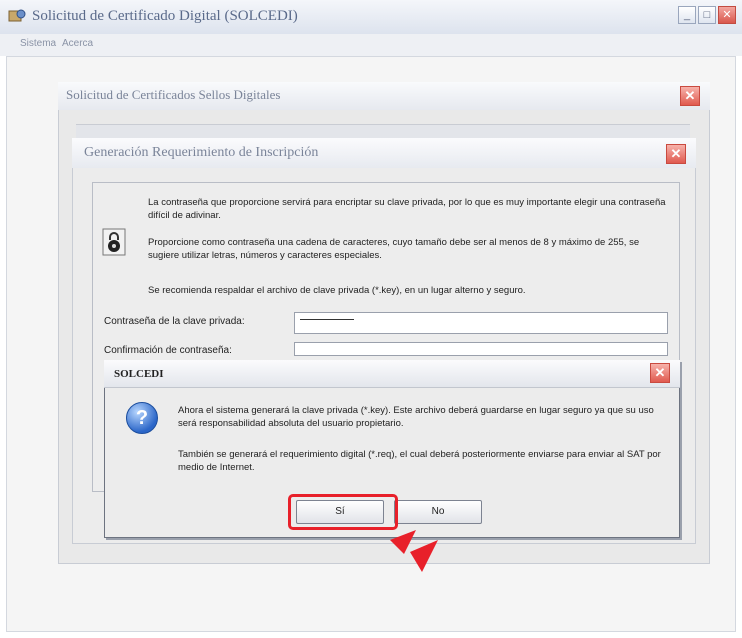 This screenshot has width=742, height=638. What do you see at coordinates (392, 374) in the screenshot?
I see `message-box-titlebar` at bounding box center [392, 374].